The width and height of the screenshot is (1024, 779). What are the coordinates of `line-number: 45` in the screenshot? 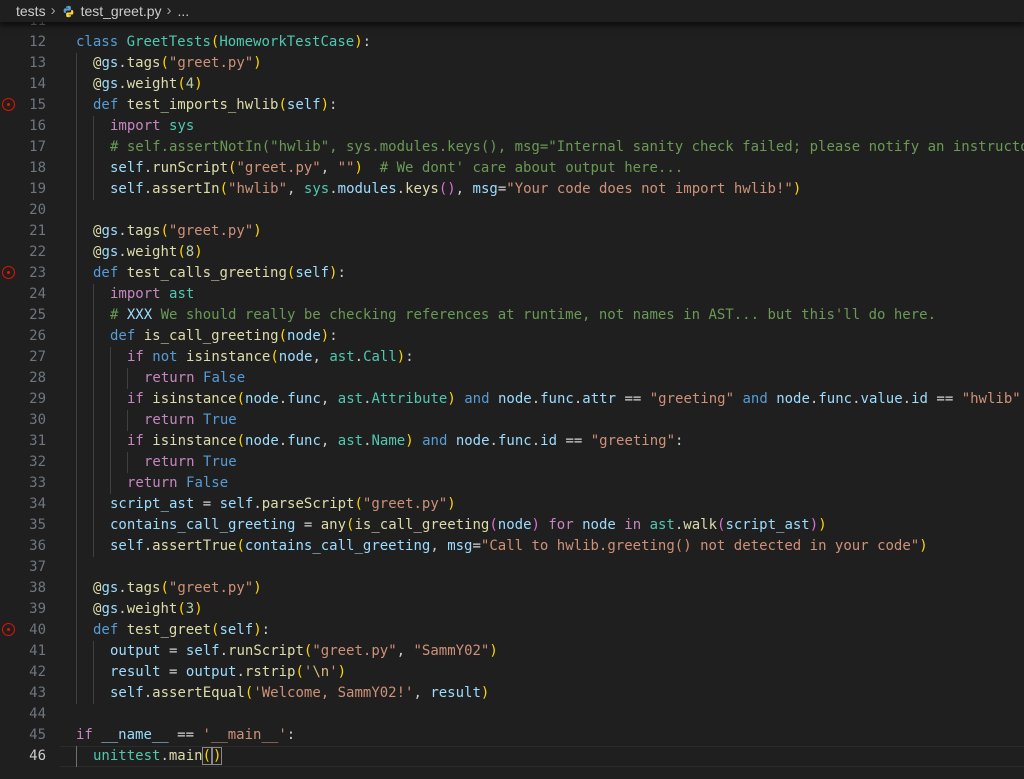 It's located at (23, 735).